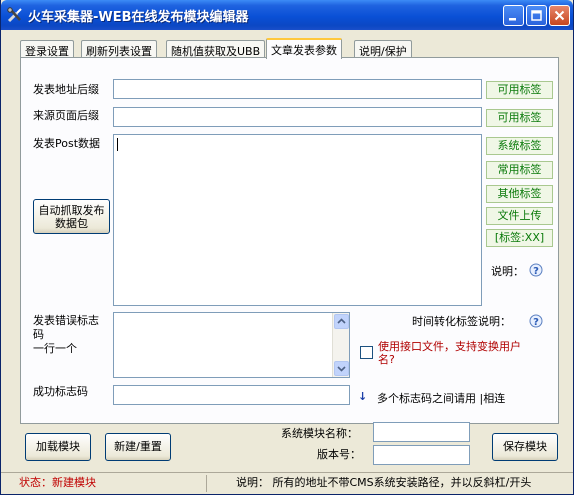  What do you see at coordinates (366, 352) in the screenshot?
I see `use-interface-checkbox` at bounding box center [366, 352].